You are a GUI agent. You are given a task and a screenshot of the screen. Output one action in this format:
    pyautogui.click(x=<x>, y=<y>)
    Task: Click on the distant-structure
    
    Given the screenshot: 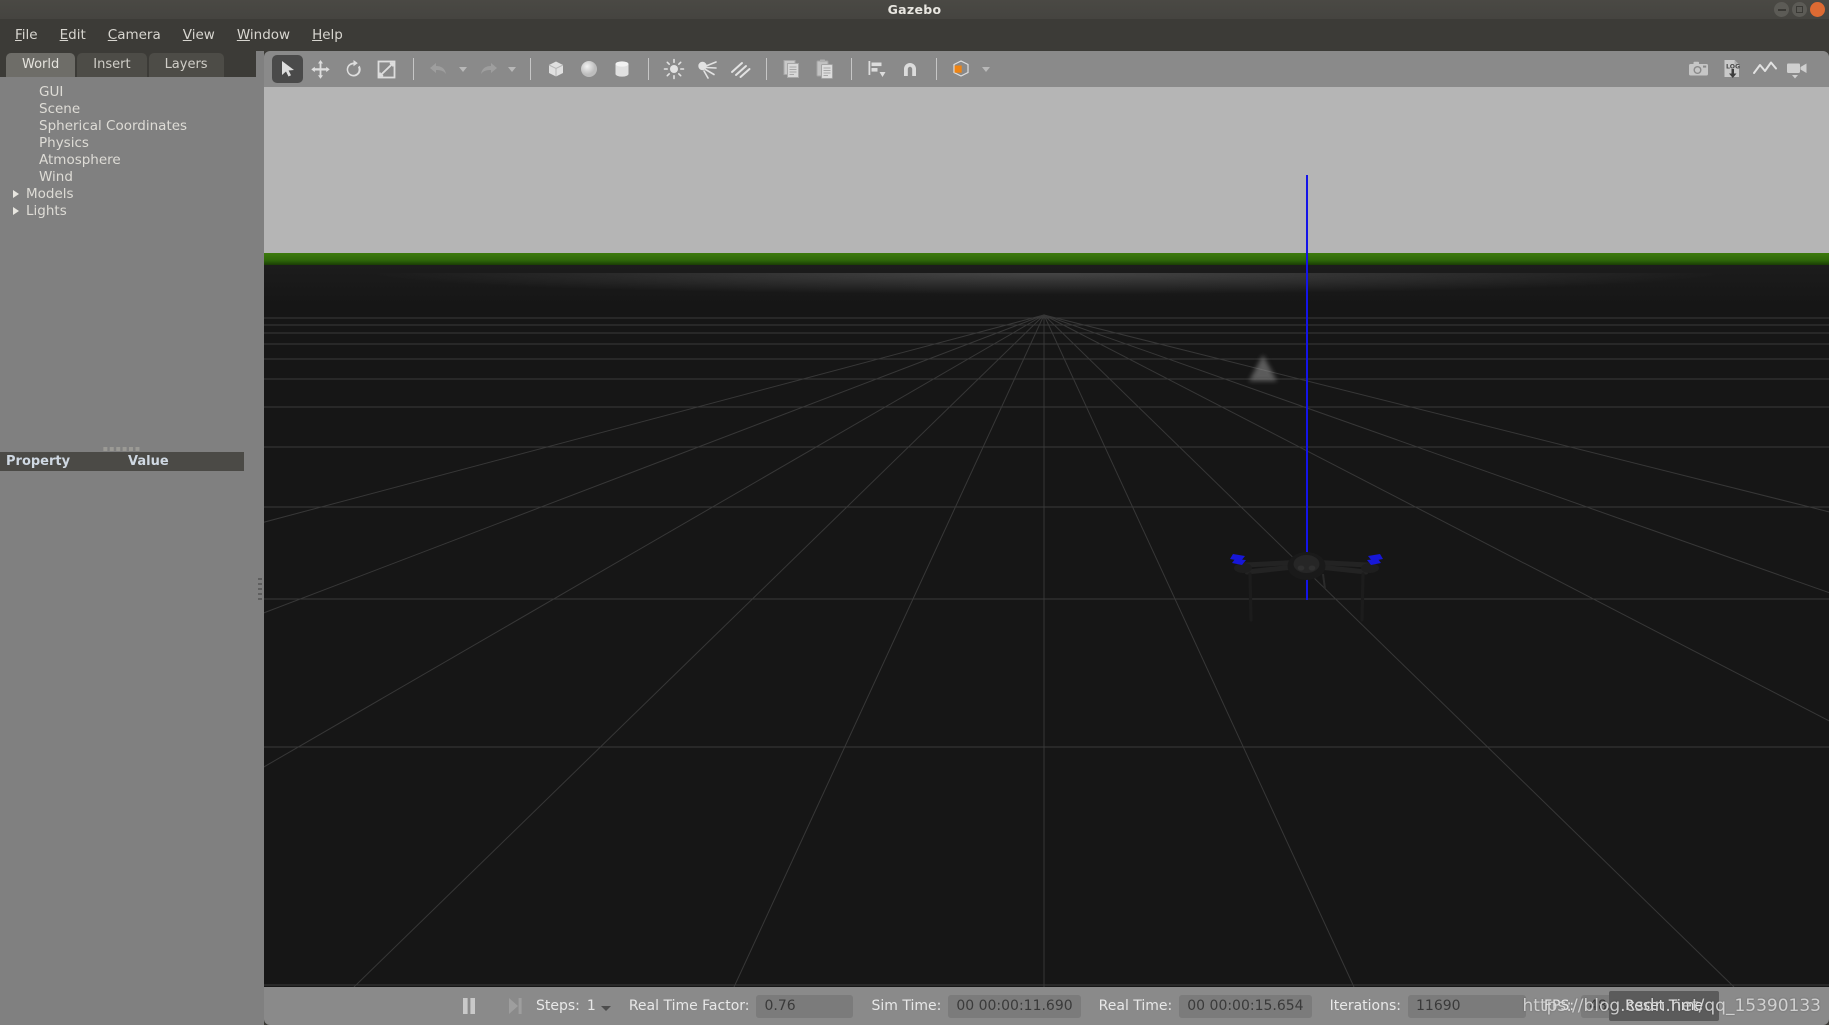 What is the action you would take?
    pyautogui.click(x=1263, y=368)
    